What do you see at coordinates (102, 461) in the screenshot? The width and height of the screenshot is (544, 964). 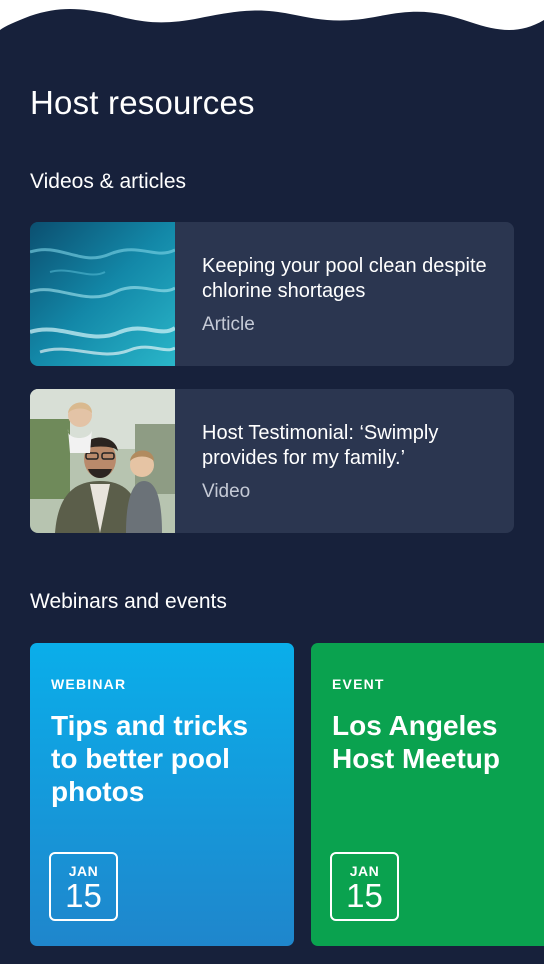 I see `family-photo-thumbnail` at bounding box center [102, 461].